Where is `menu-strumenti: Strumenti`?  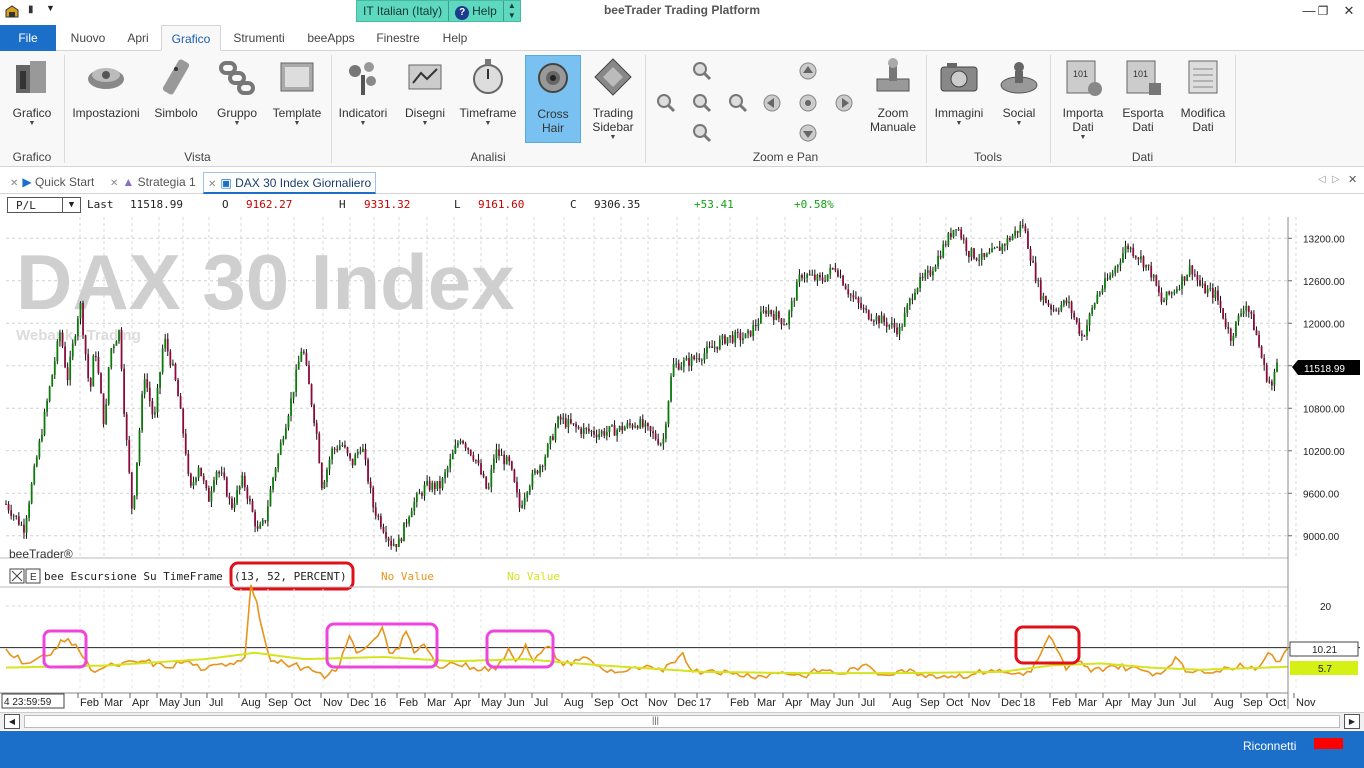
menu-strumenti: Strumenti is located at coordinates (259, 38).